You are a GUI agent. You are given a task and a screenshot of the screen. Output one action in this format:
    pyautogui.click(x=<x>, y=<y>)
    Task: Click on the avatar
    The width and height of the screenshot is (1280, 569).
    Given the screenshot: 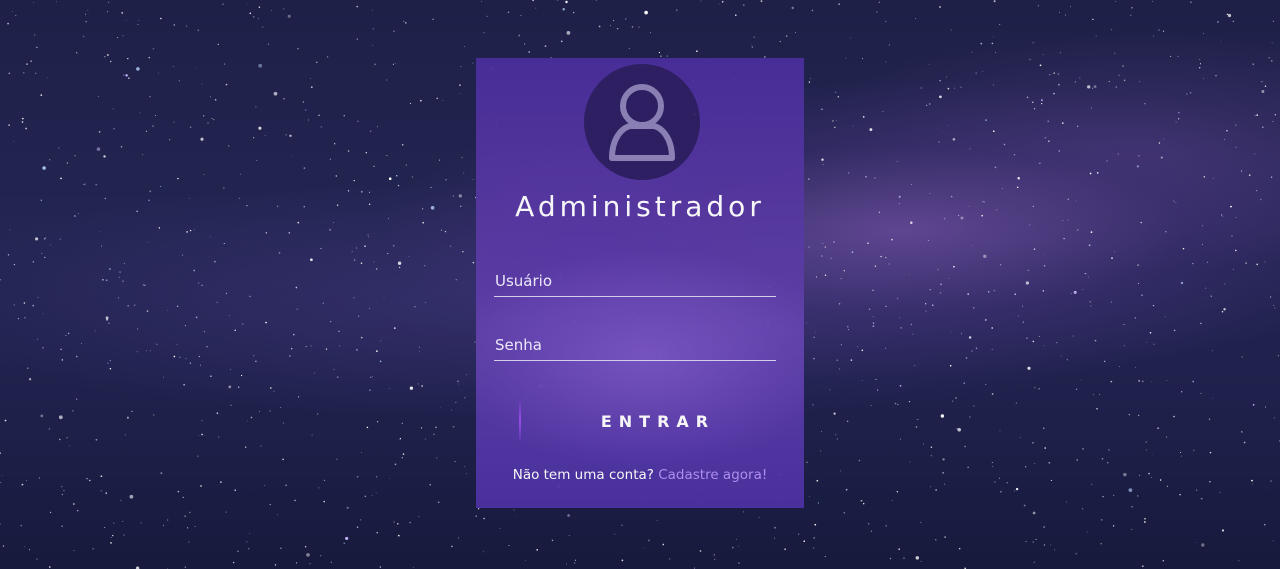 What is the action you would take?
    pyautogui.click(x=642, y=122)
    